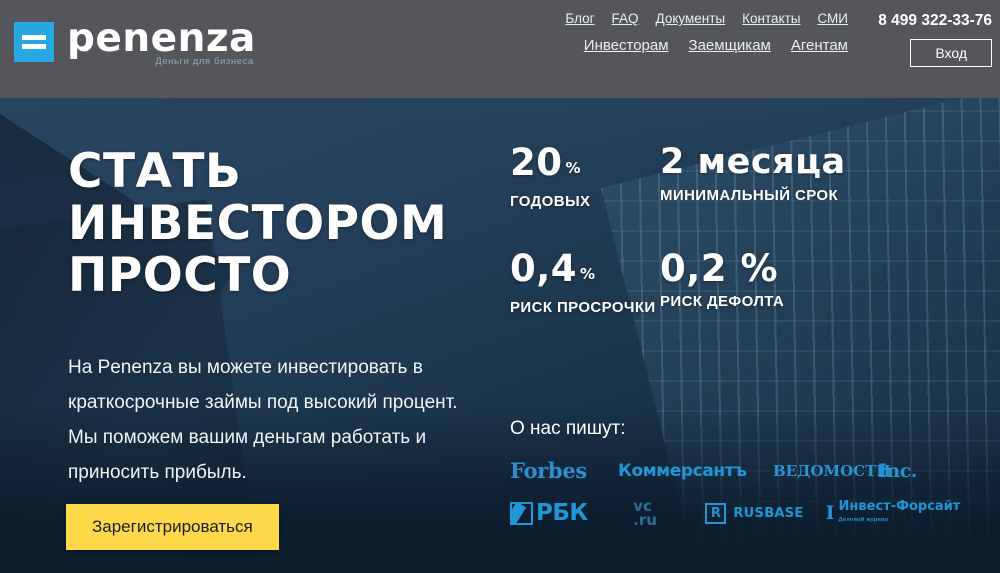 This screenshot has width=1000, height=573. What do you see at coordinates (930, 33) in the screenshot?
I see `header-contact-block: 8 499 322-33-76 Вход` at bounding box center [930, 33].